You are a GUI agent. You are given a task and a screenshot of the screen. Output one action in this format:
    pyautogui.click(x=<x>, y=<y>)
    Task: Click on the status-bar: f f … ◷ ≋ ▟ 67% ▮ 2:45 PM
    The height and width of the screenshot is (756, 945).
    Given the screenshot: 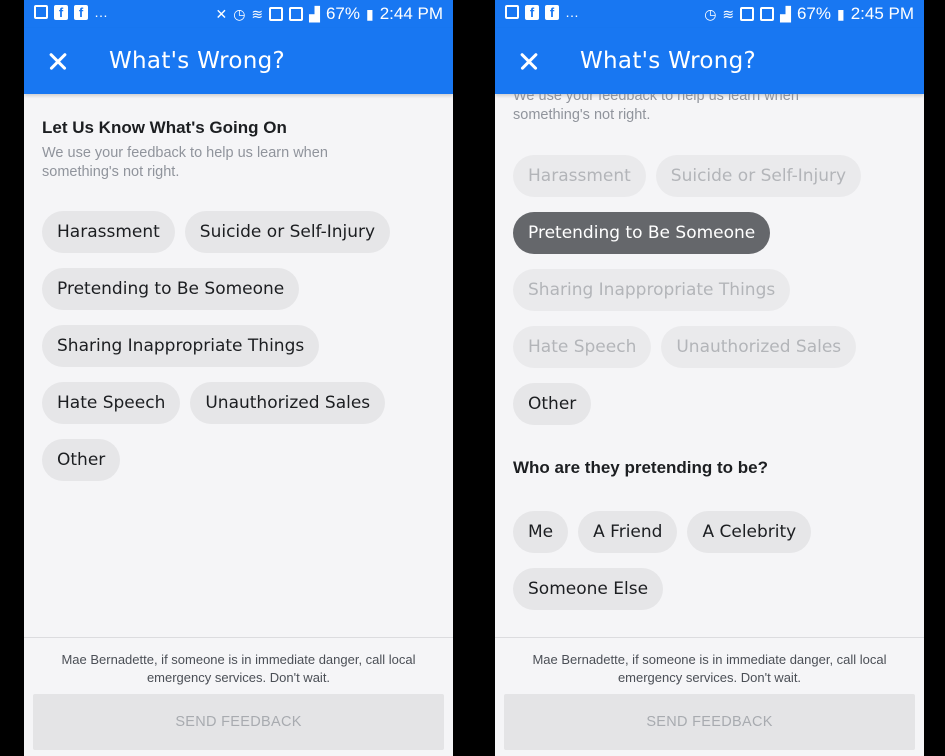 What is the action you would take?
    pyautogui.click(x=709, y=14)
    